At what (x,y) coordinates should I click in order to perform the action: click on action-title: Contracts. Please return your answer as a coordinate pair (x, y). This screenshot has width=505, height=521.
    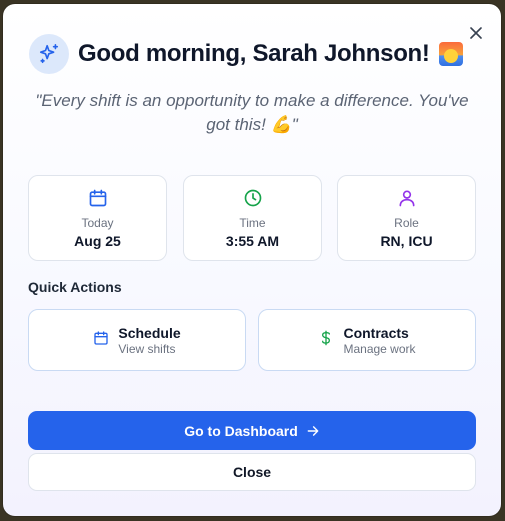
    Looking at the image, I should click on (376, 332).